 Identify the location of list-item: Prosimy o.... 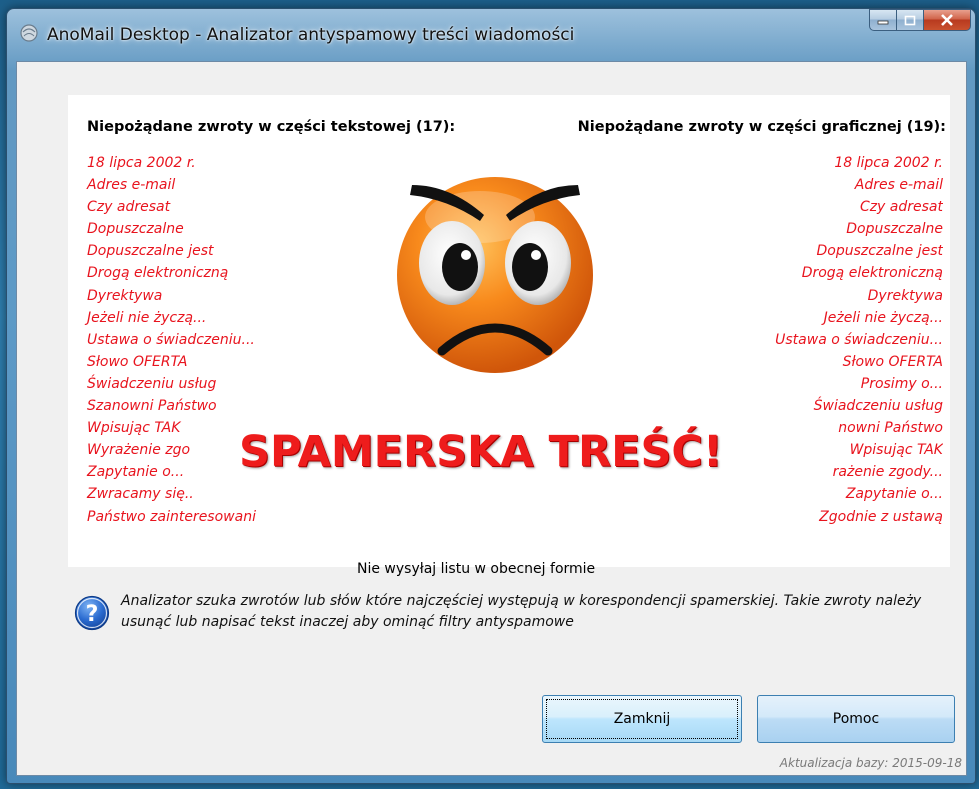
(901, 383).